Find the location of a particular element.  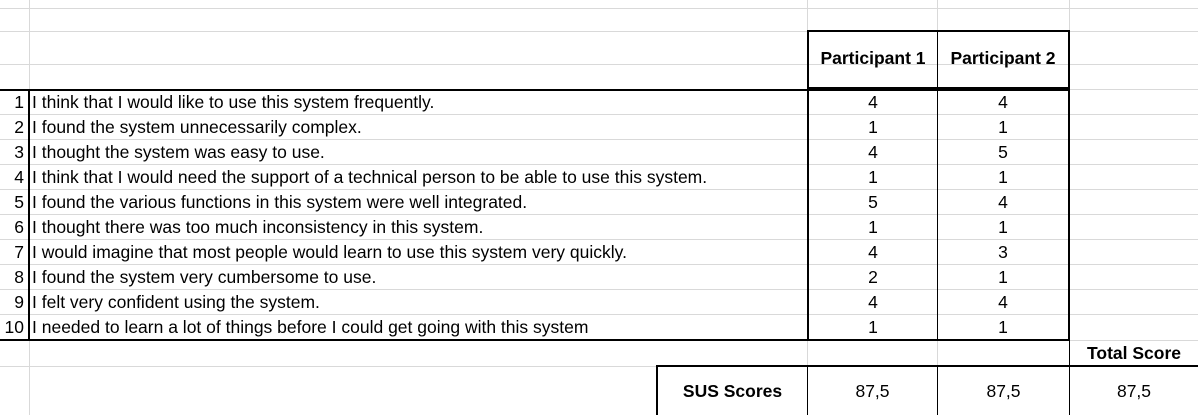

participant-1-score: 2 is located at coordinates (873, 277).